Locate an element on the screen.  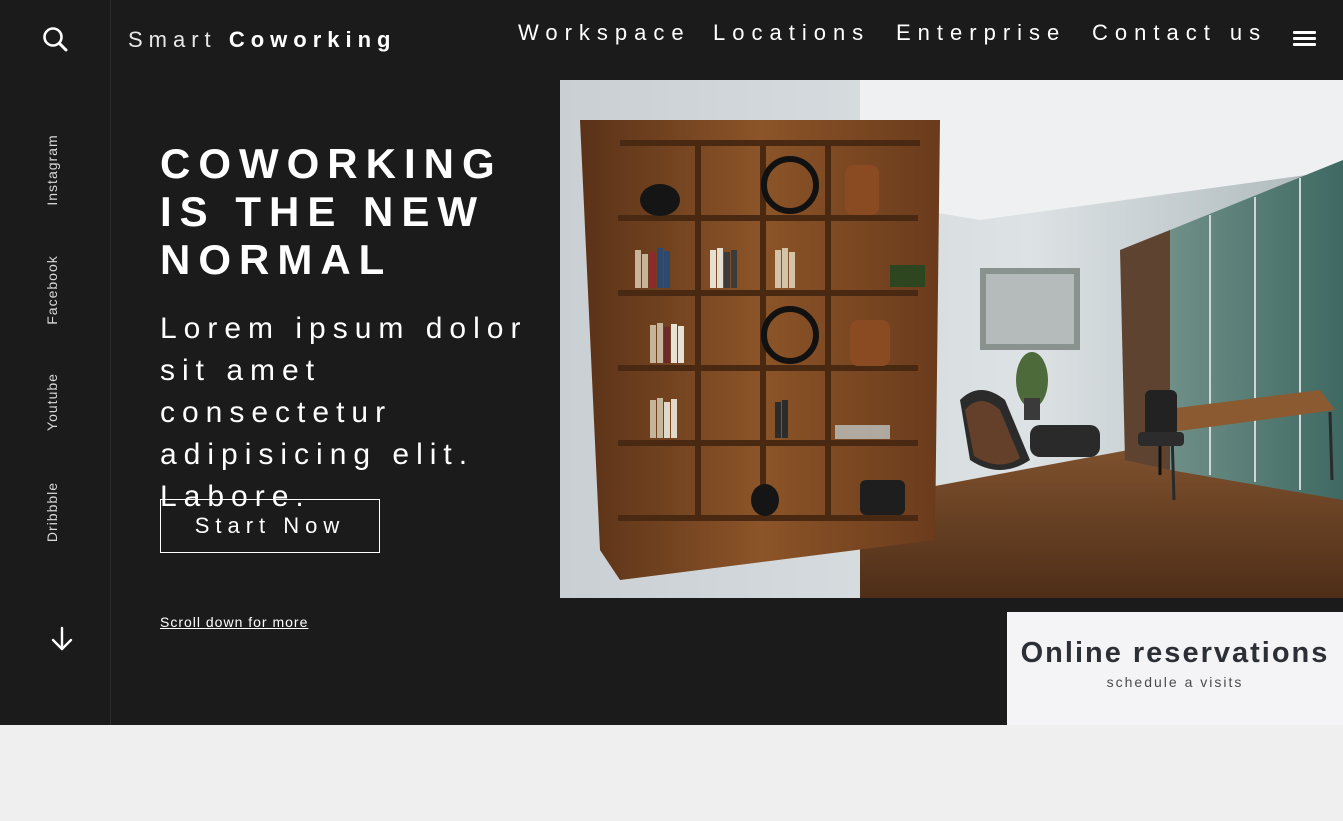
start-now-button: Start Now is located at coordinates (270, 526).